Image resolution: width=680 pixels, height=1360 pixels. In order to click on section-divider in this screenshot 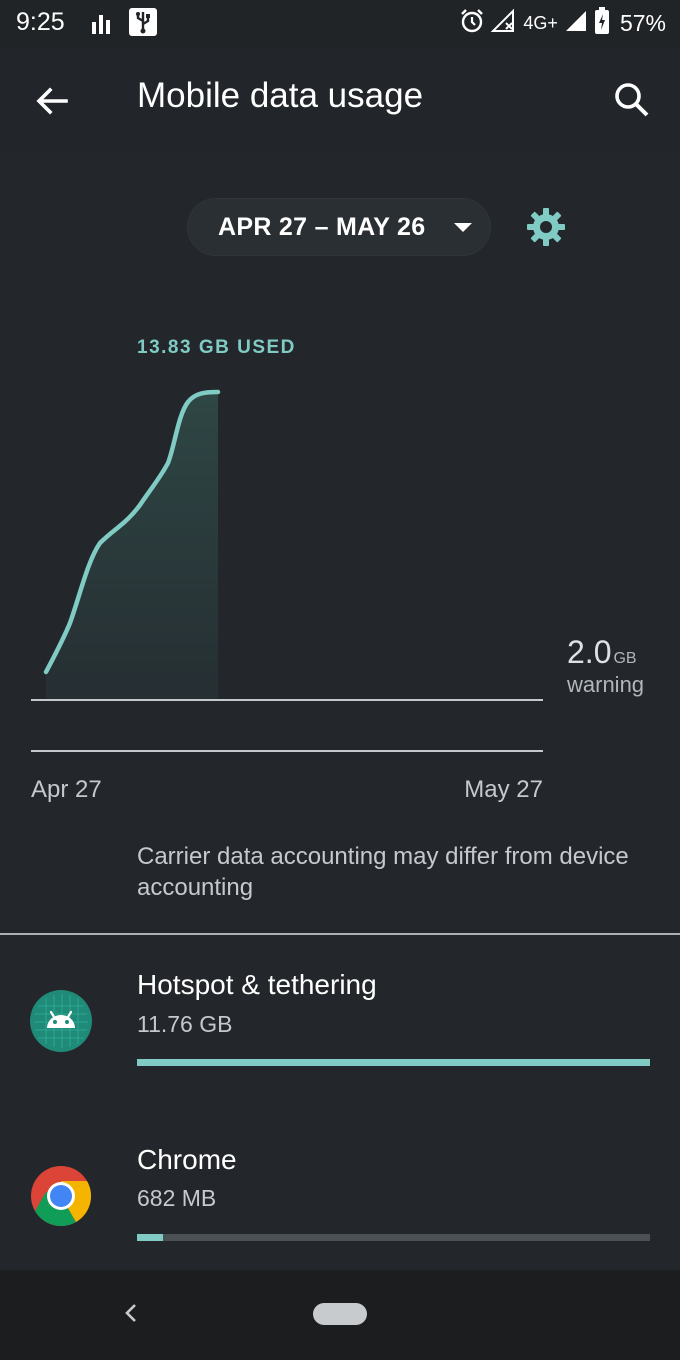, I will do `click(340, 934)`.